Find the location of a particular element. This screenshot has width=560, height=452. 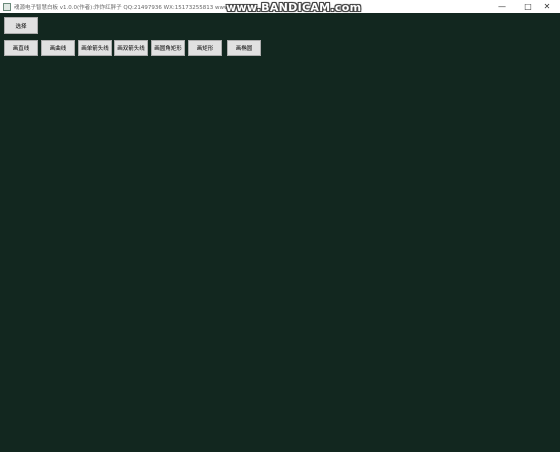

draw-ellipse-button: 画椭圆 is located at coordinates (244, 48).